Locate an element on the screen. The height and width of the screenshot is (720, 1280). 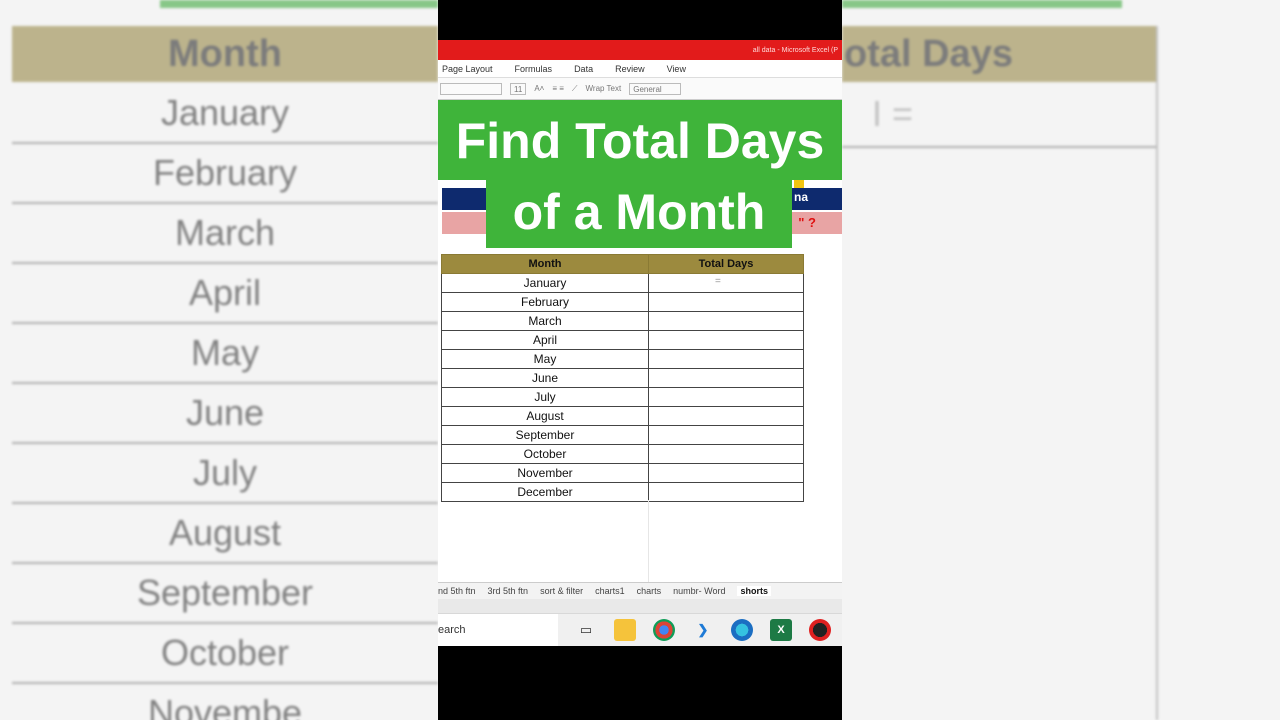
decorative-tab is located at coordinates (799, 184).